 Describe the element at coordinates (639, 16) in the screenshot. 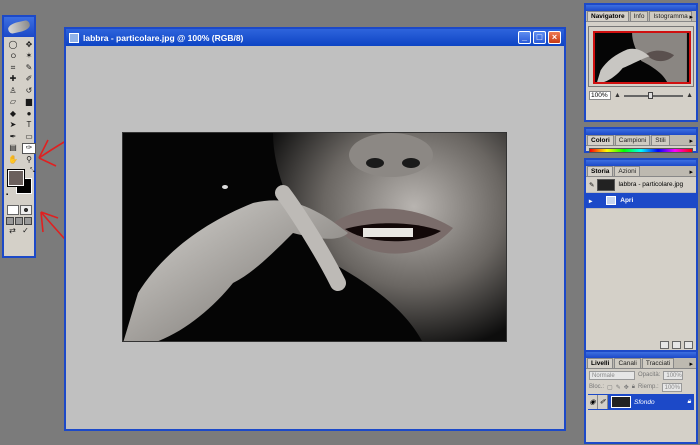

I see `tab-info: Info` at that location.